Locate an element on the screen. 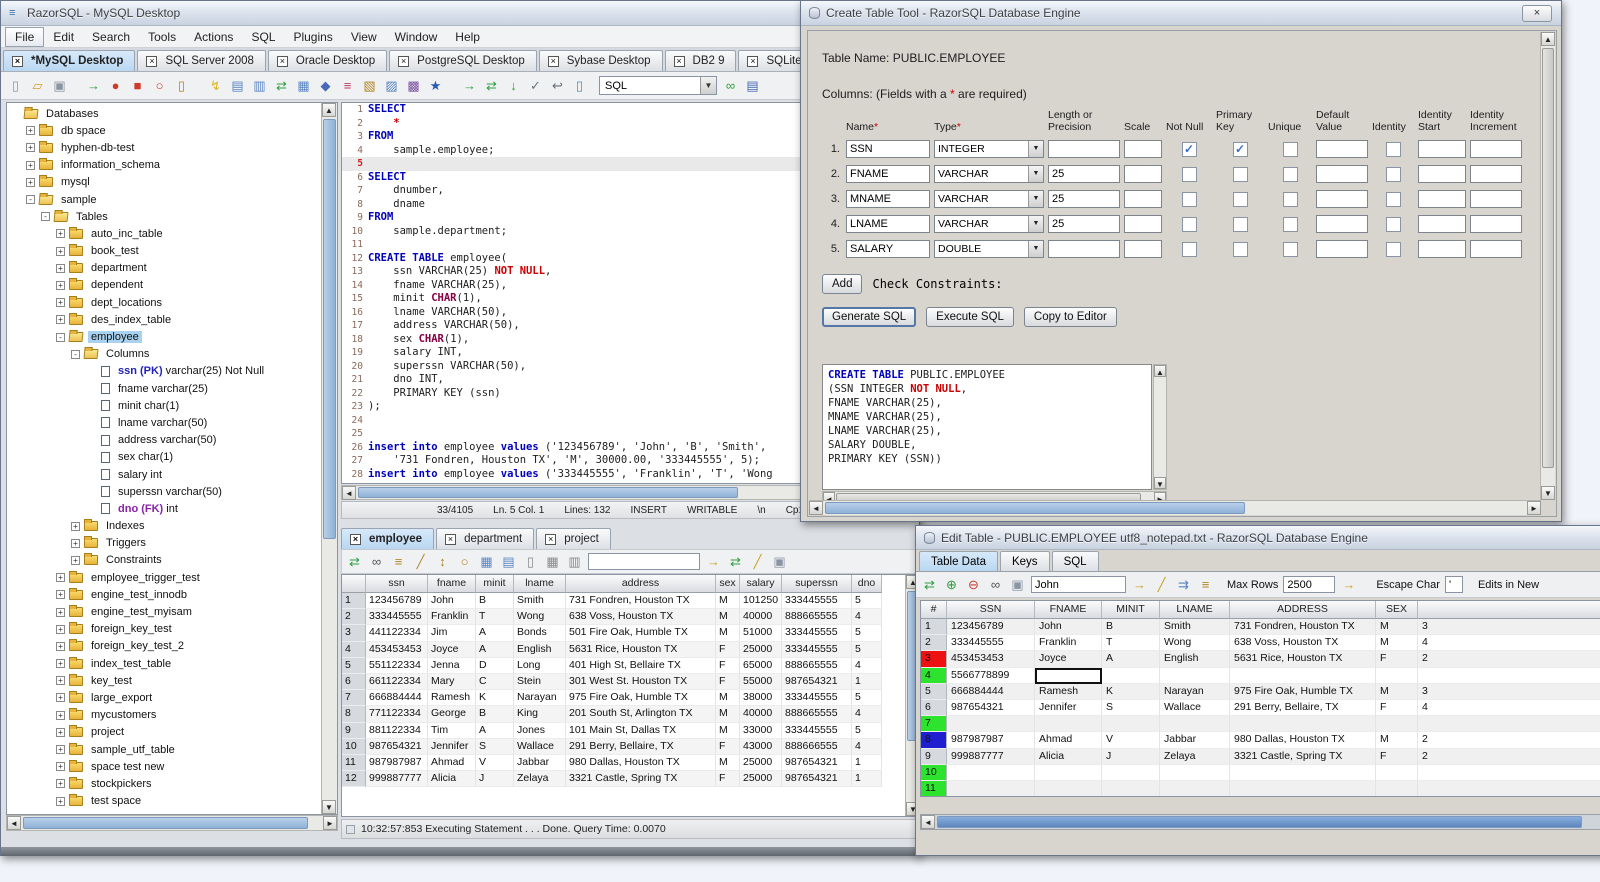  tree-item-superssn-varchar-50: superssn varchar(50) is located at coordinates (172, 491).